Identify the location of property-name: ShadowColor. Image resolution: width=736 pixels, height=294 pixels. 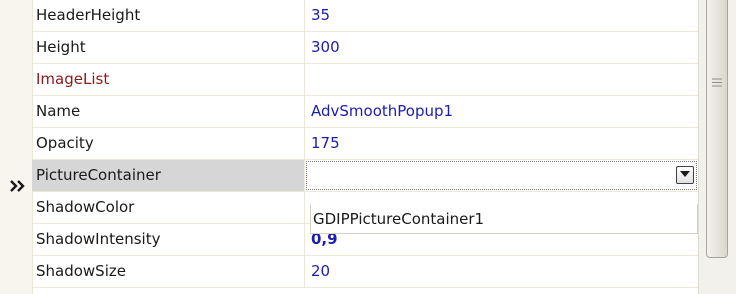
(168, 207).